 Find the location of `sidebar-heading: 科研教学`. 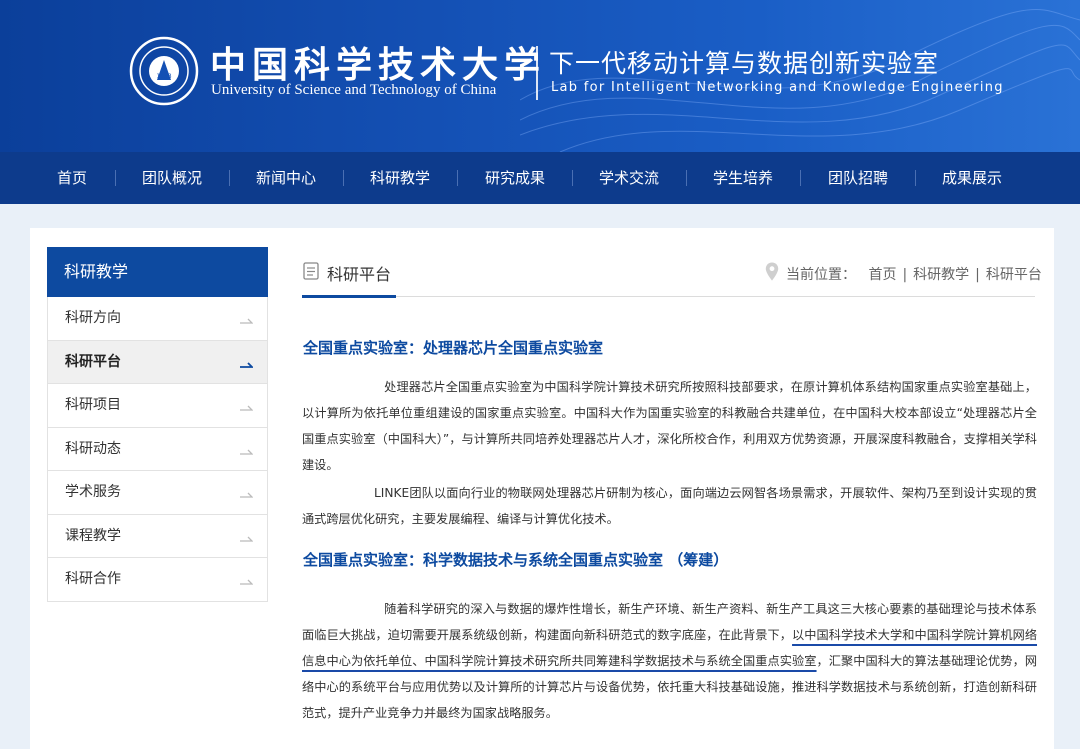

sidebar-heading: 科研教学 is located at coordinates (157, 272).